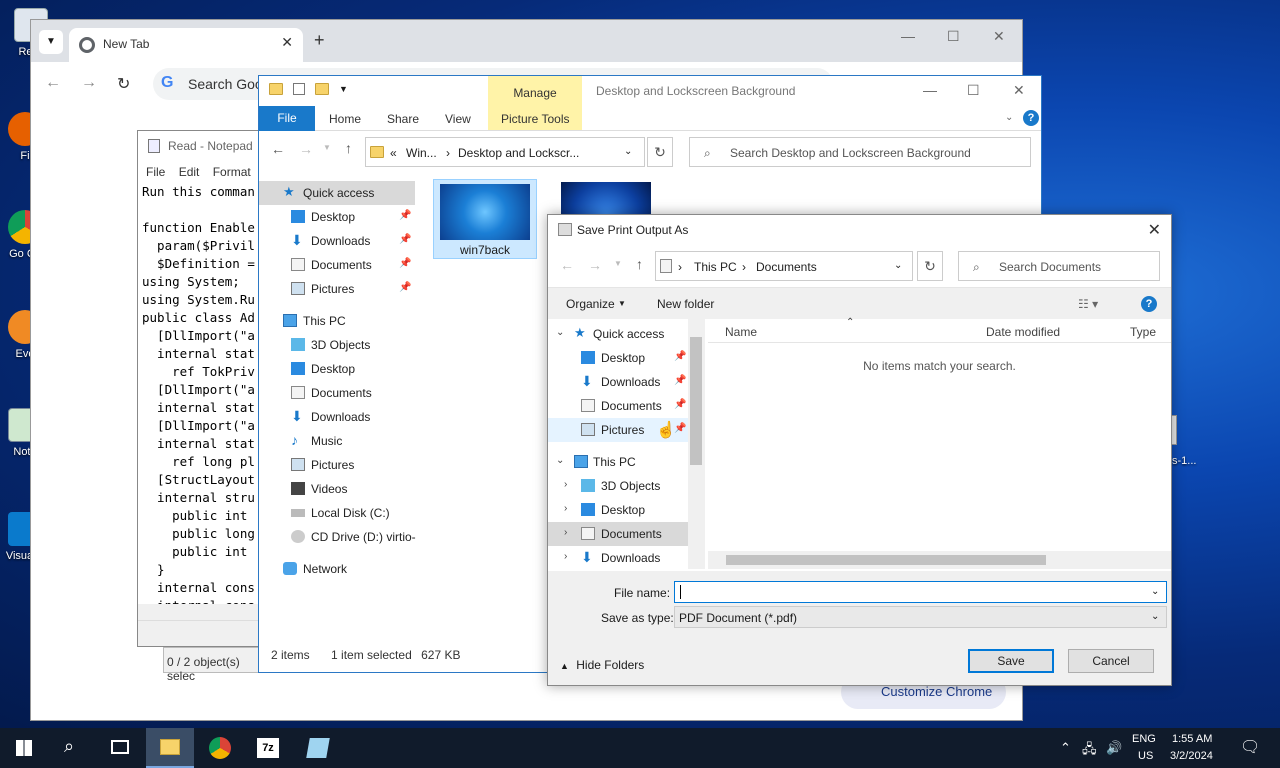  Describe the element at coordinates (344, 321) in the screenshot. I see `nav-item-this-pc: This PC` at that location.